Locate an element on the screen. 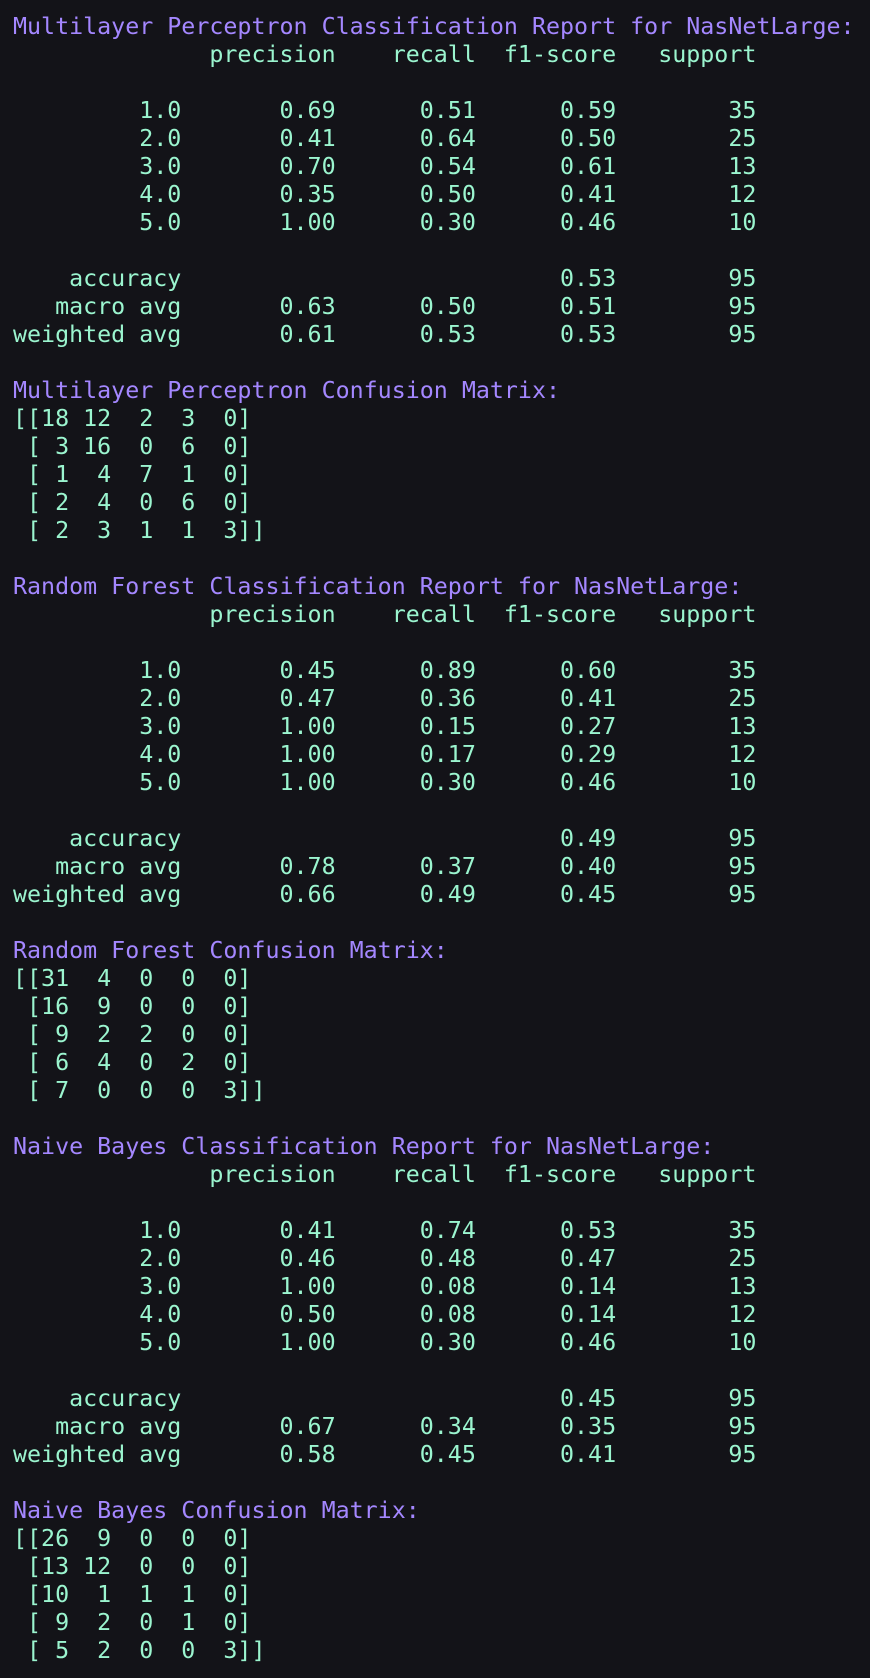 This screenshot has height=1678, width=870. output-line: 1.0 0.41 0.74 0.53 35 is located at coordinates (385, 1230).